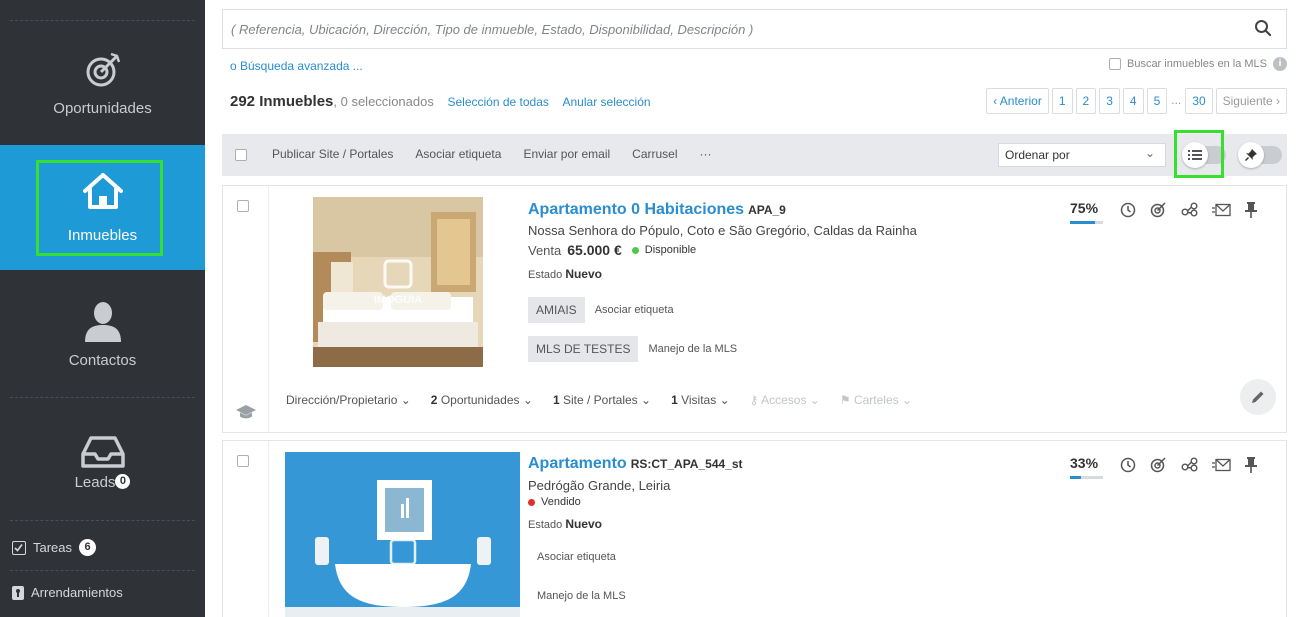  What do you see at coordinates (545, 525) in the screenshot?
I see `estado-label: Estado` at bounding box center [545, 525].